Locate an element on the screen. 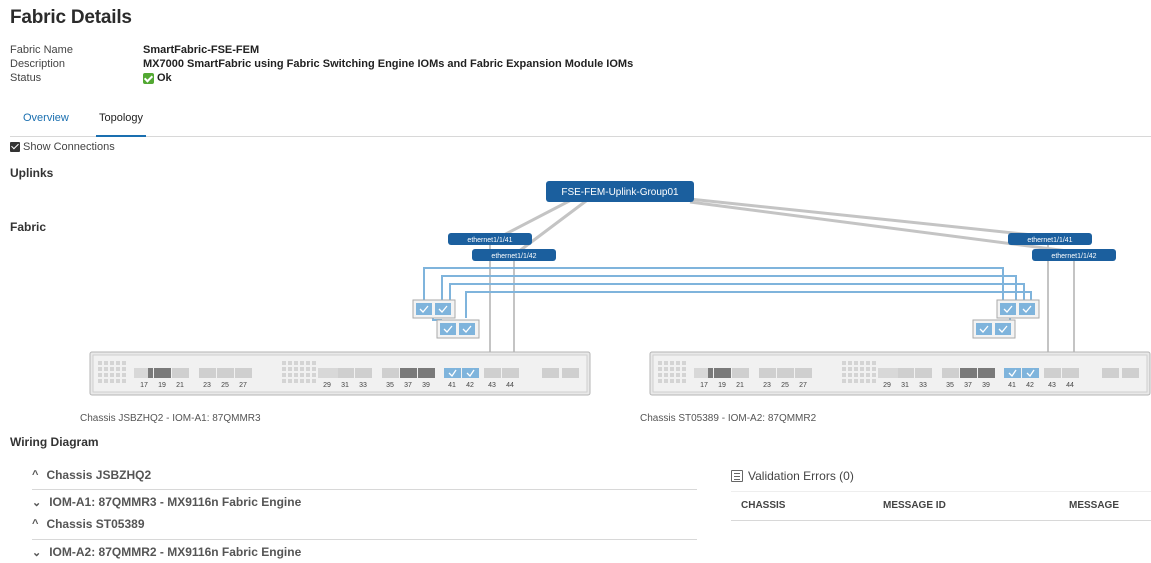 Image resolution: width=1151 pixels, height=563 pixels. right-port-42-label: ethernet1/1/42 is located at coordinates (1073, 256).